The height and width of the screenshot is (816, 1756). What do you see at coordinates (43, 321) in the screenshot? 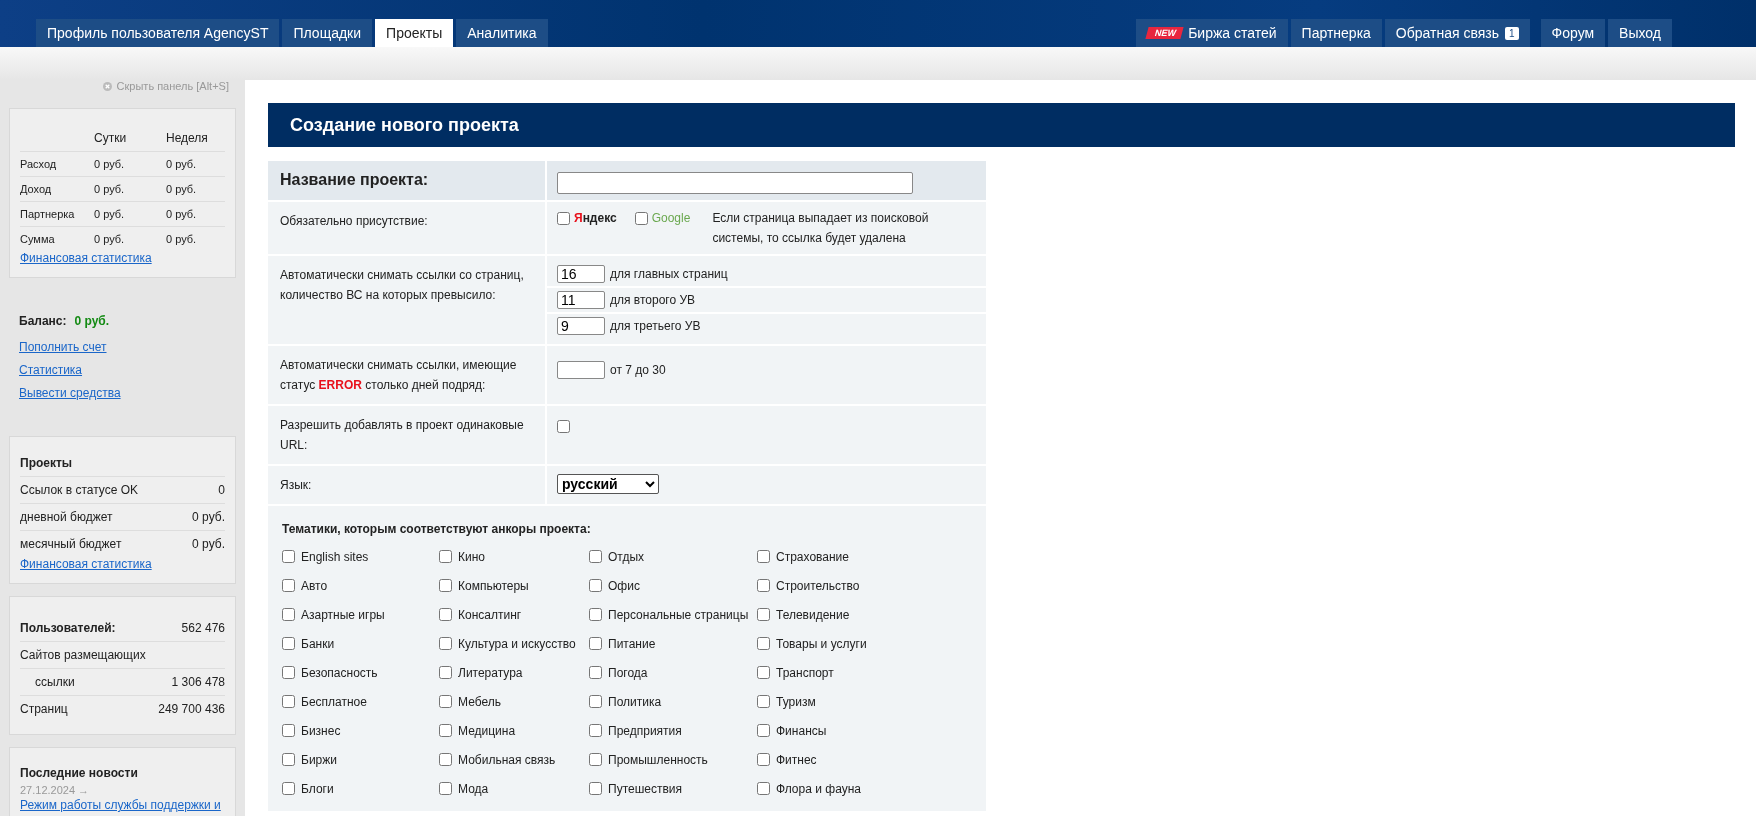
I see `balance-label: Баланс:` at bounding box center [43, 321].